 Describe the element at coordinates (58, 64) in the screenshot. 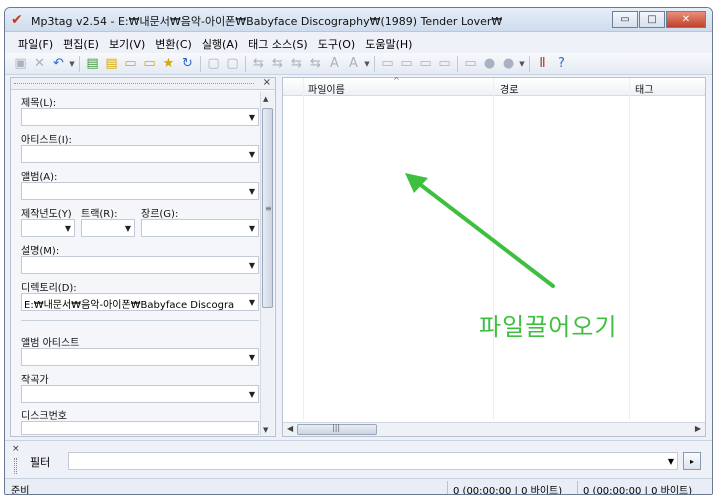

I see `undo-icon: ↶` at that location.